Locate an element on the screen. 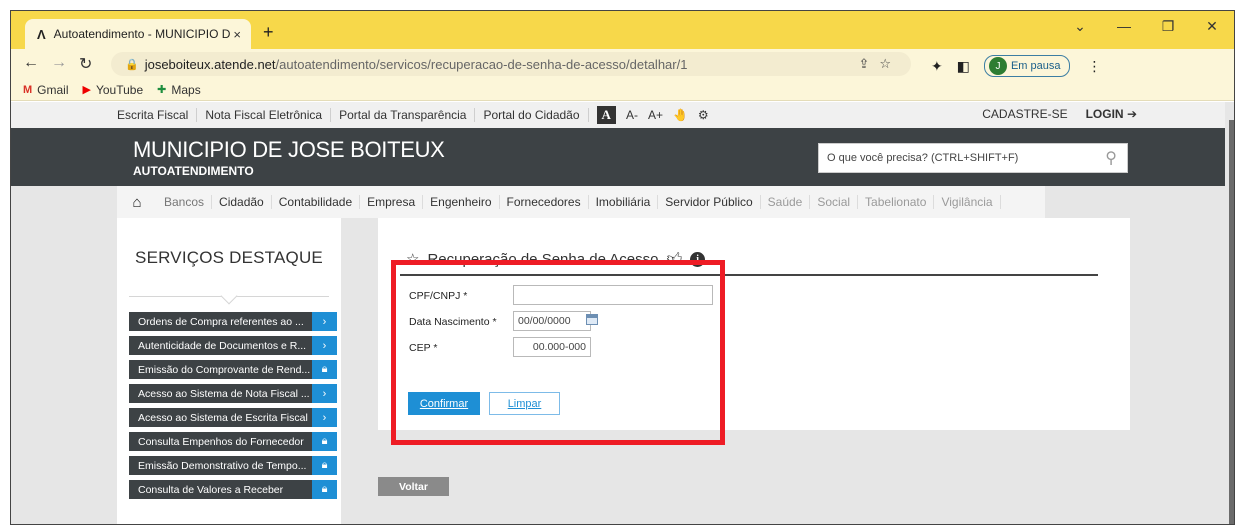 This screenshot has width=1239, height=527. browser-tab: Λ Autoatendimento - MUNICIPIO D × is located at coordinates (138, 34).